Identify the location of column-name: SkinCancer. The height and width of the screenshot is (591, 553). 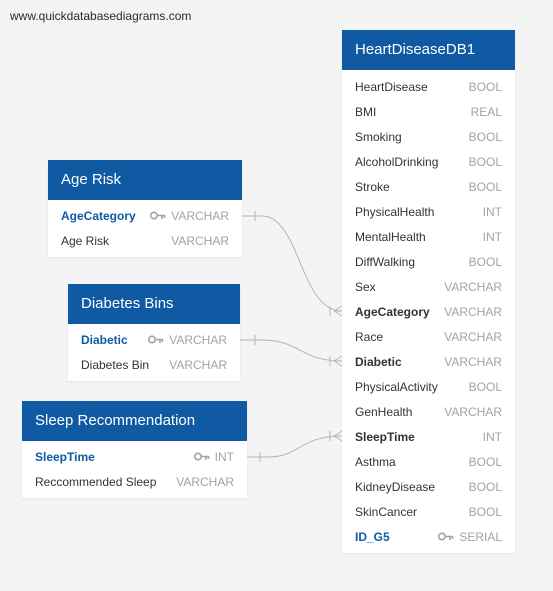
(386, 511).